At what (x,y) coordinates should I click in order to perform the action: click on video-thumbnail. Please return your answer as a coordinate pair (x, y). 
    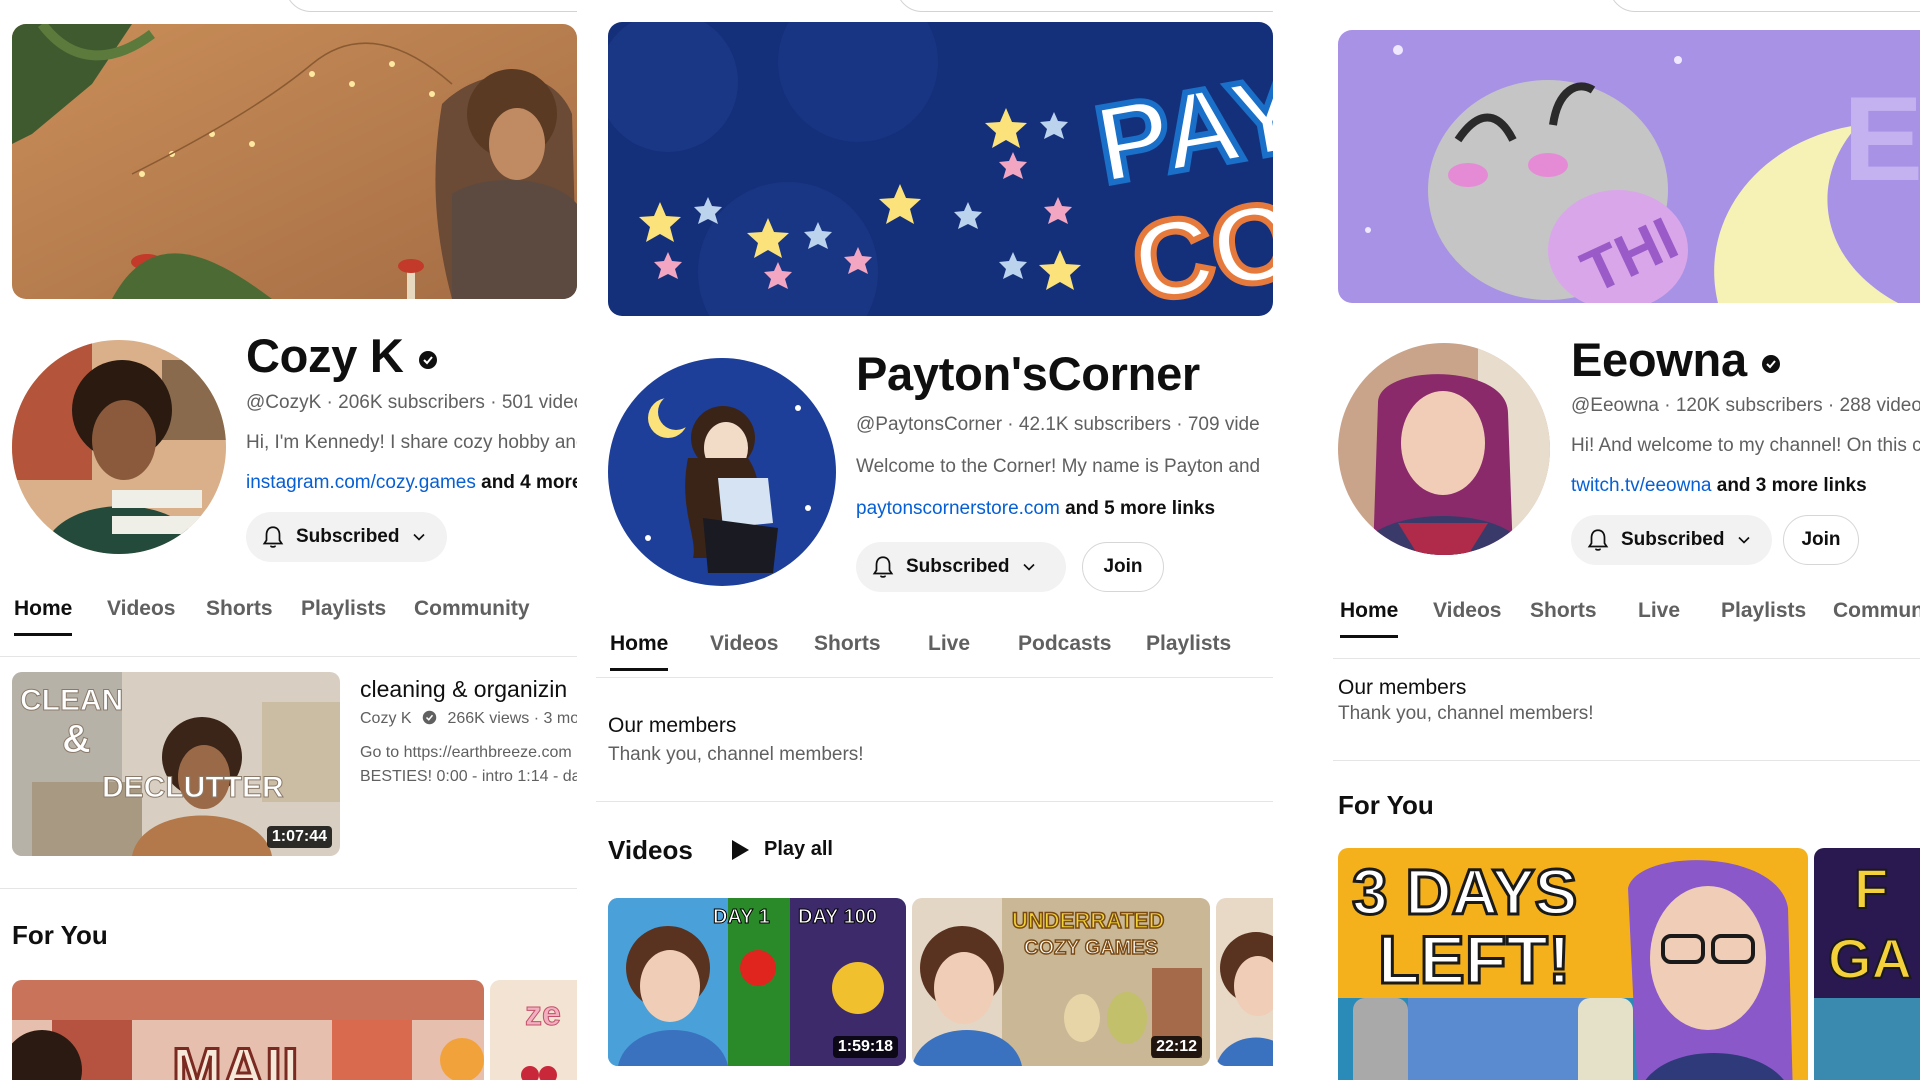
    Looking at the image, I should click on (1244, 982).